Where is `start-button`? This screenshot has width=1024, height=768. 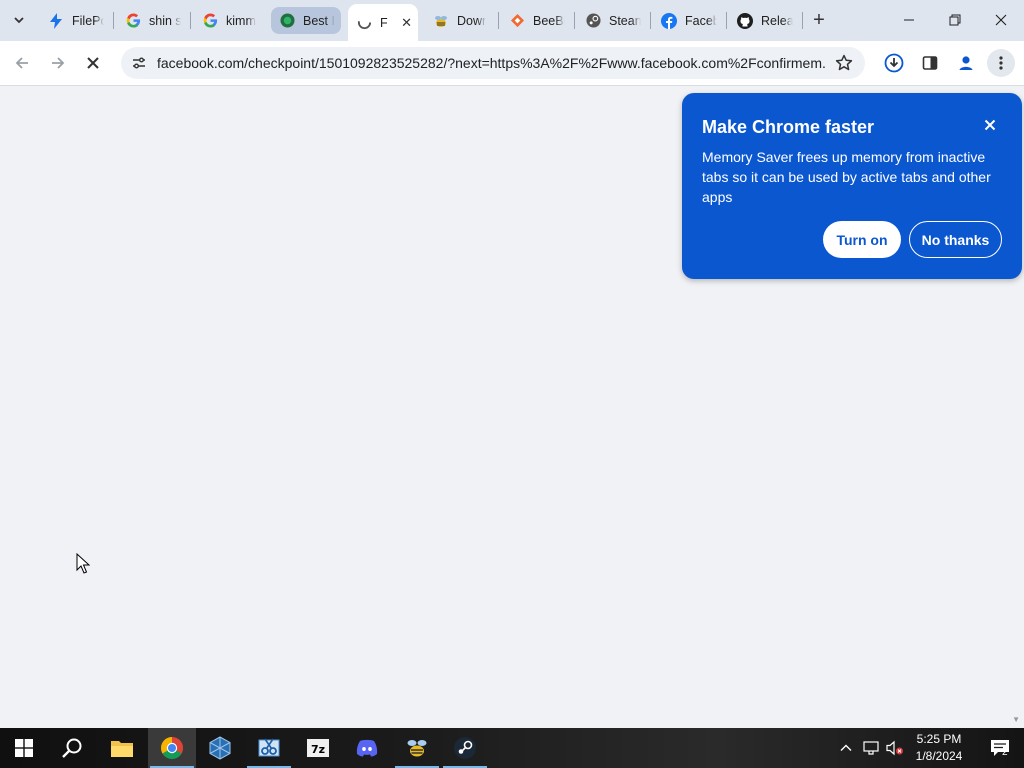
start-button is located at coordinates (24, 748).